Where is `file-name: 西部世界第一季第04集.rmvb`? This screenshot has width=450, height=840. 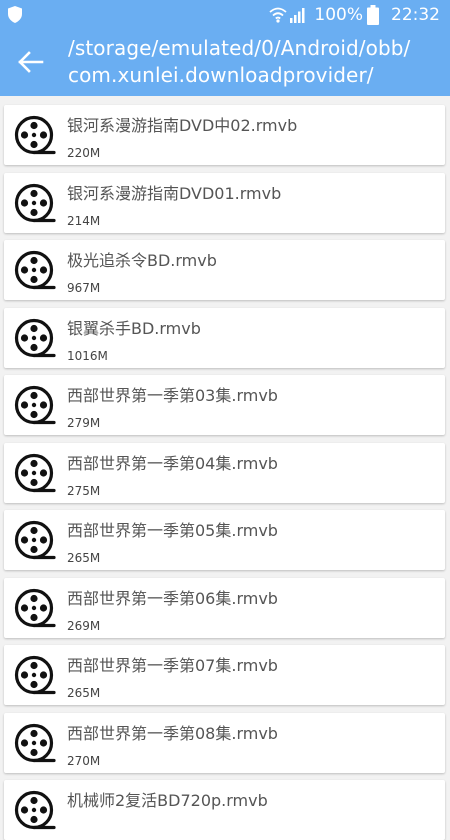
file-name: 西部世界第一季第04集.rmvb is located at coordinates (172, 463).